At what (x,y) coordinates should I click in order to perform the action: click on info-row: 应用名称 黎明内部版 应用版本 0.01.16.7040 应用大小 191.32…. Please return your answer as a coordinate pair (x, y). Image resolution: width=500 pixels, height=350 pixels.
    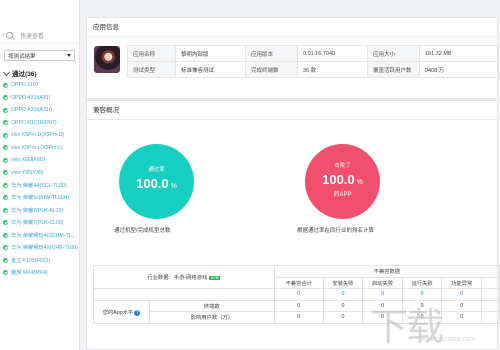
    Looking at the image, I should click on (313, 53).